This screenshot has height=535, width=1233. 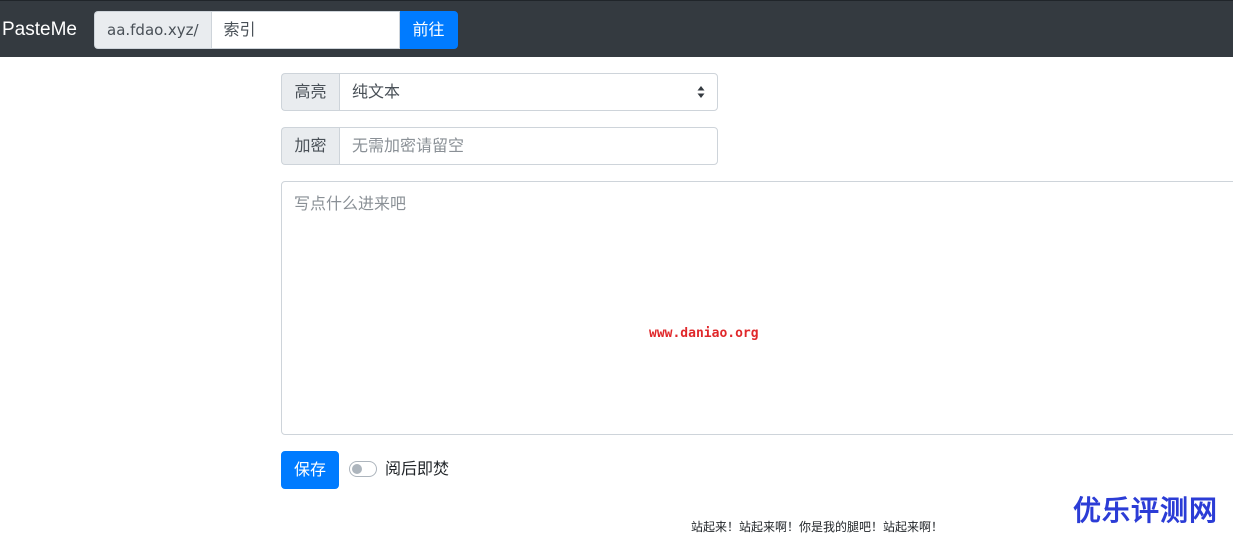 I want to click on highlight-group: 高亮 纯文本, so click(x=499, y=92).